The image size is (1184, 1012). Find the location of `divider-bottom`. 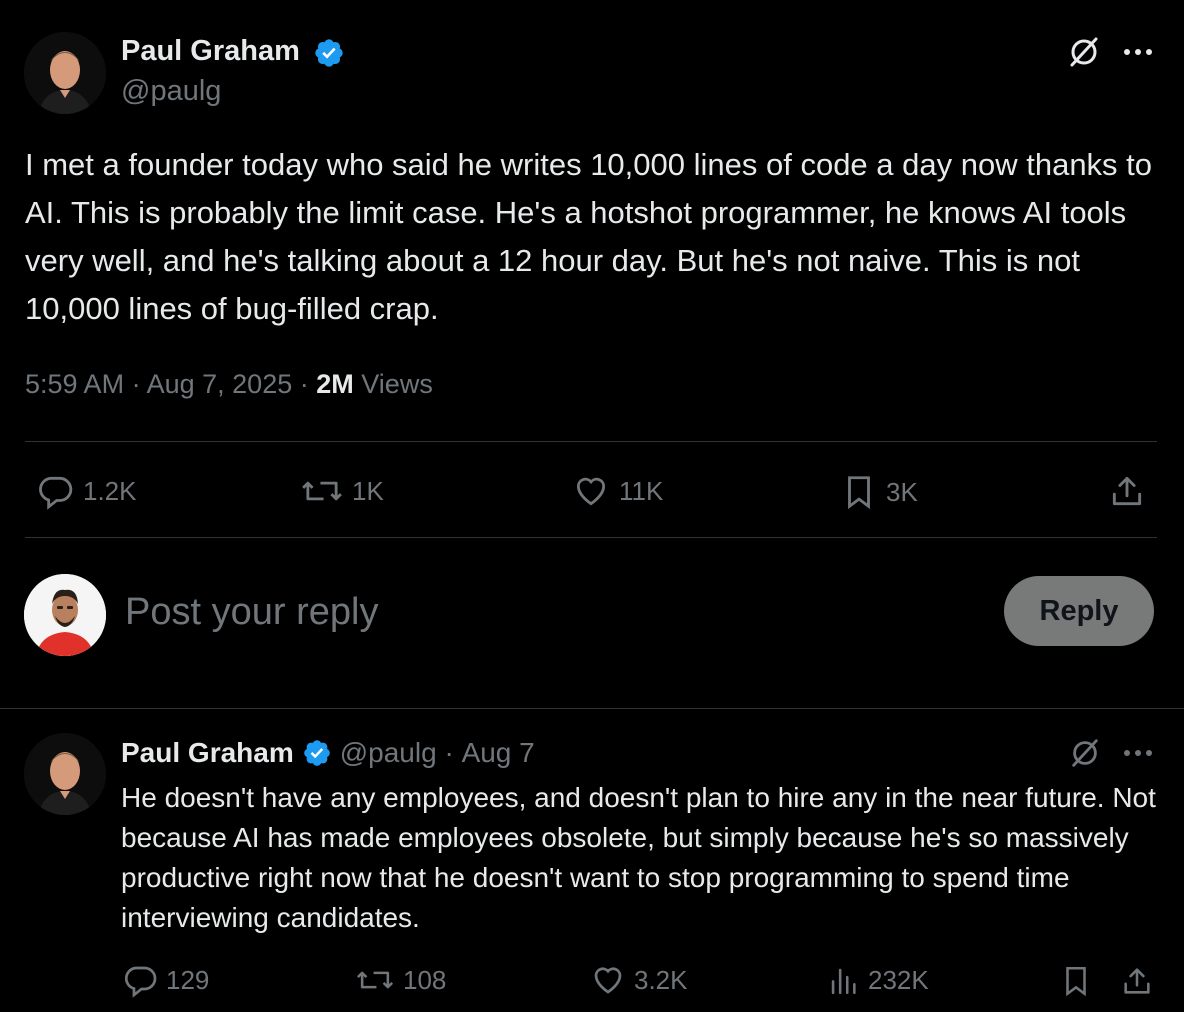

divider-bottom is located at coordinates (591, 537).